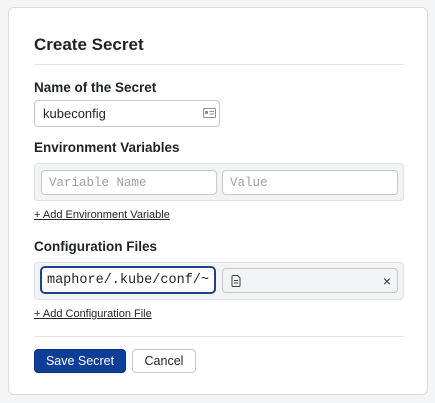  Describe the element at coordinates (209, 113) in the screenshot. I see `id-card-icon` at that location.